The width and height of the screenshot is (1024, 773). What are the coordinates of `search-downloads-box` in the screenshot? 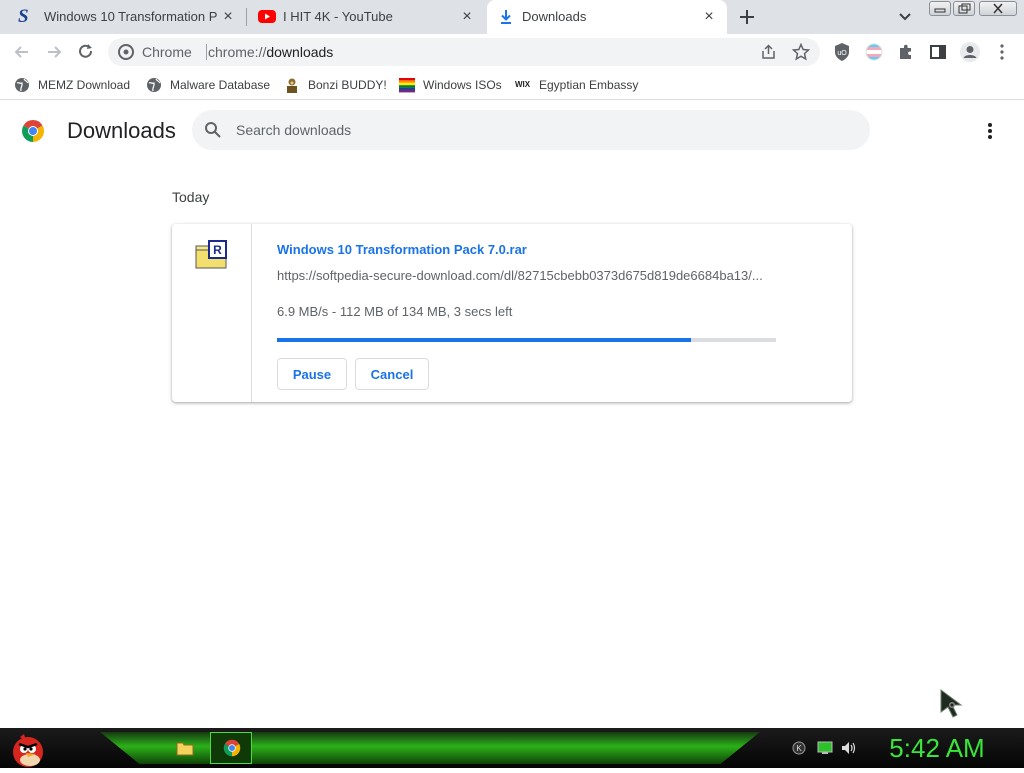 It's located at (531, 130).